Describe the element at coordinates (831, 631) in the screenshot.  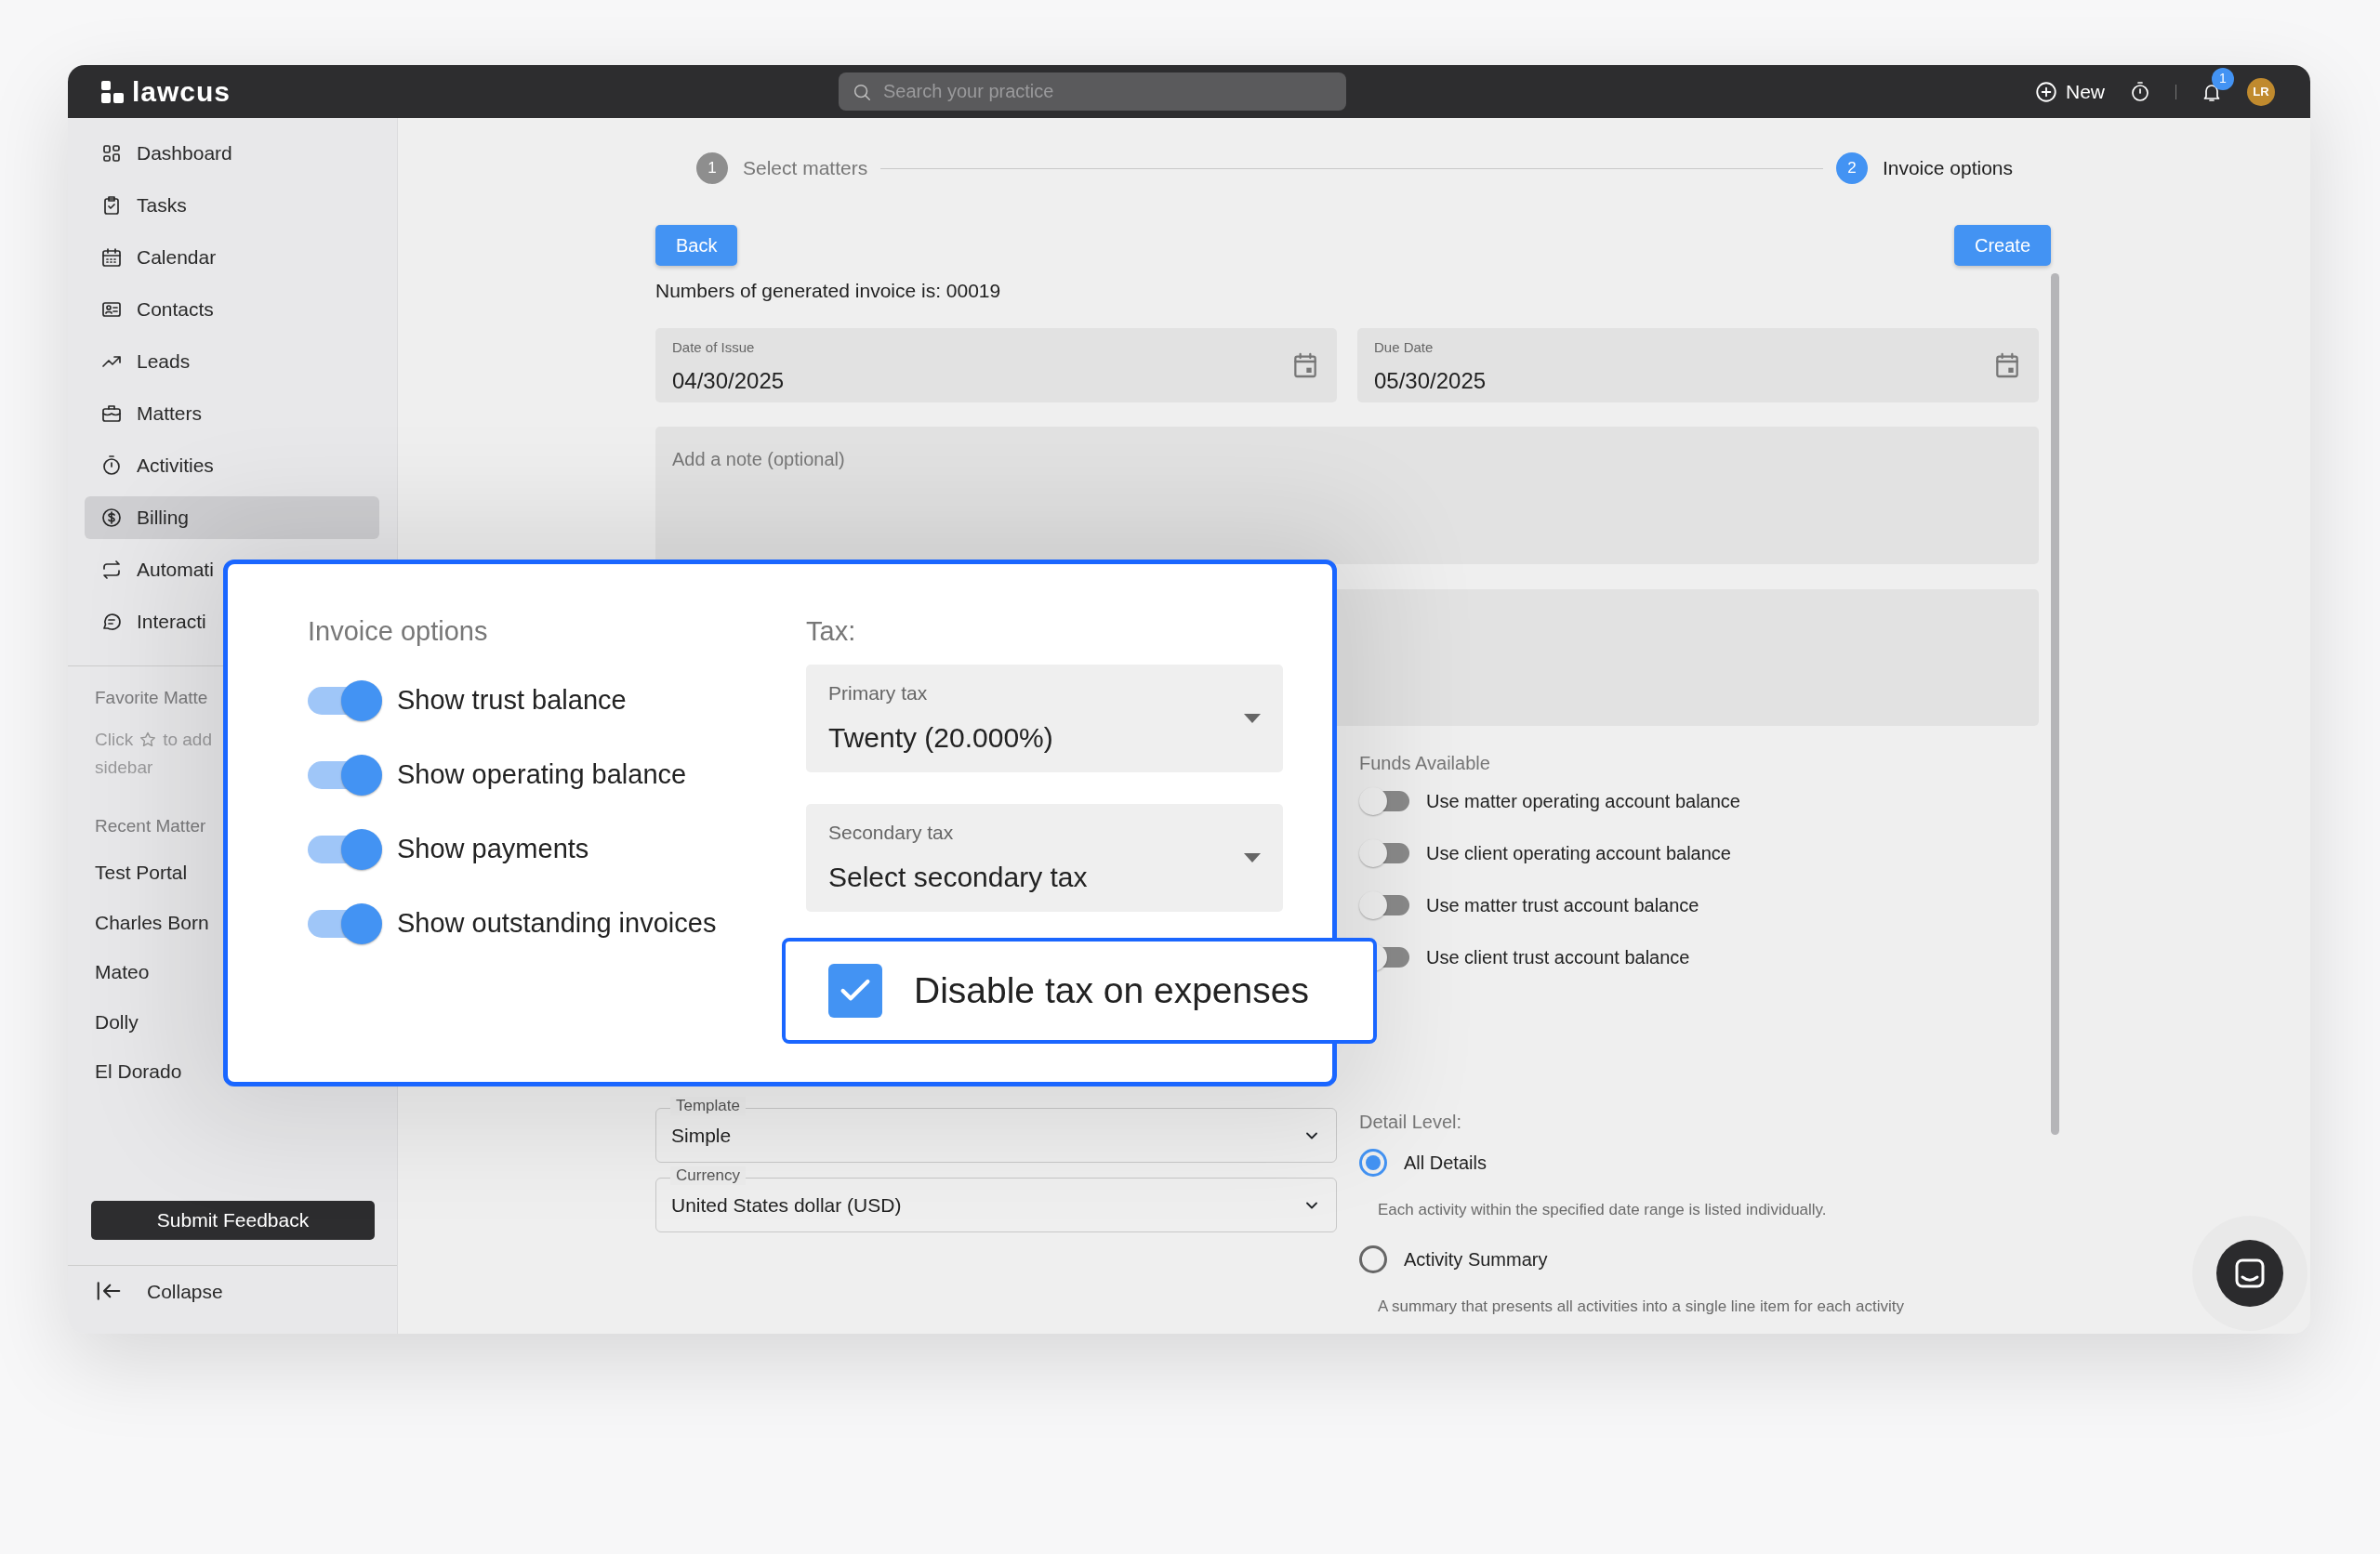
I see `section-heading: Tax:` at that location.